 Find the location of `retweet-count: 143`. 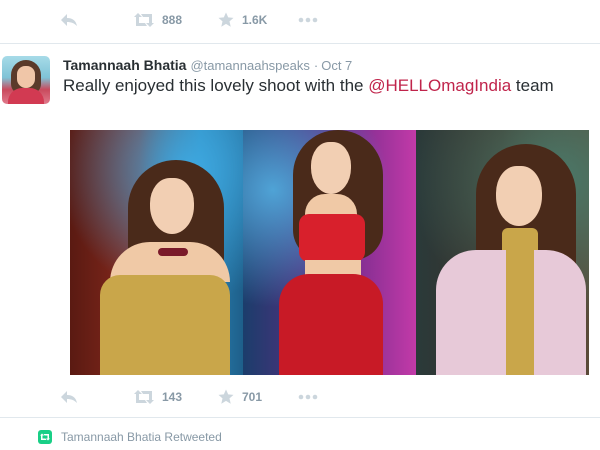

retweet-count: 143 is located at coordinates (172, 397).